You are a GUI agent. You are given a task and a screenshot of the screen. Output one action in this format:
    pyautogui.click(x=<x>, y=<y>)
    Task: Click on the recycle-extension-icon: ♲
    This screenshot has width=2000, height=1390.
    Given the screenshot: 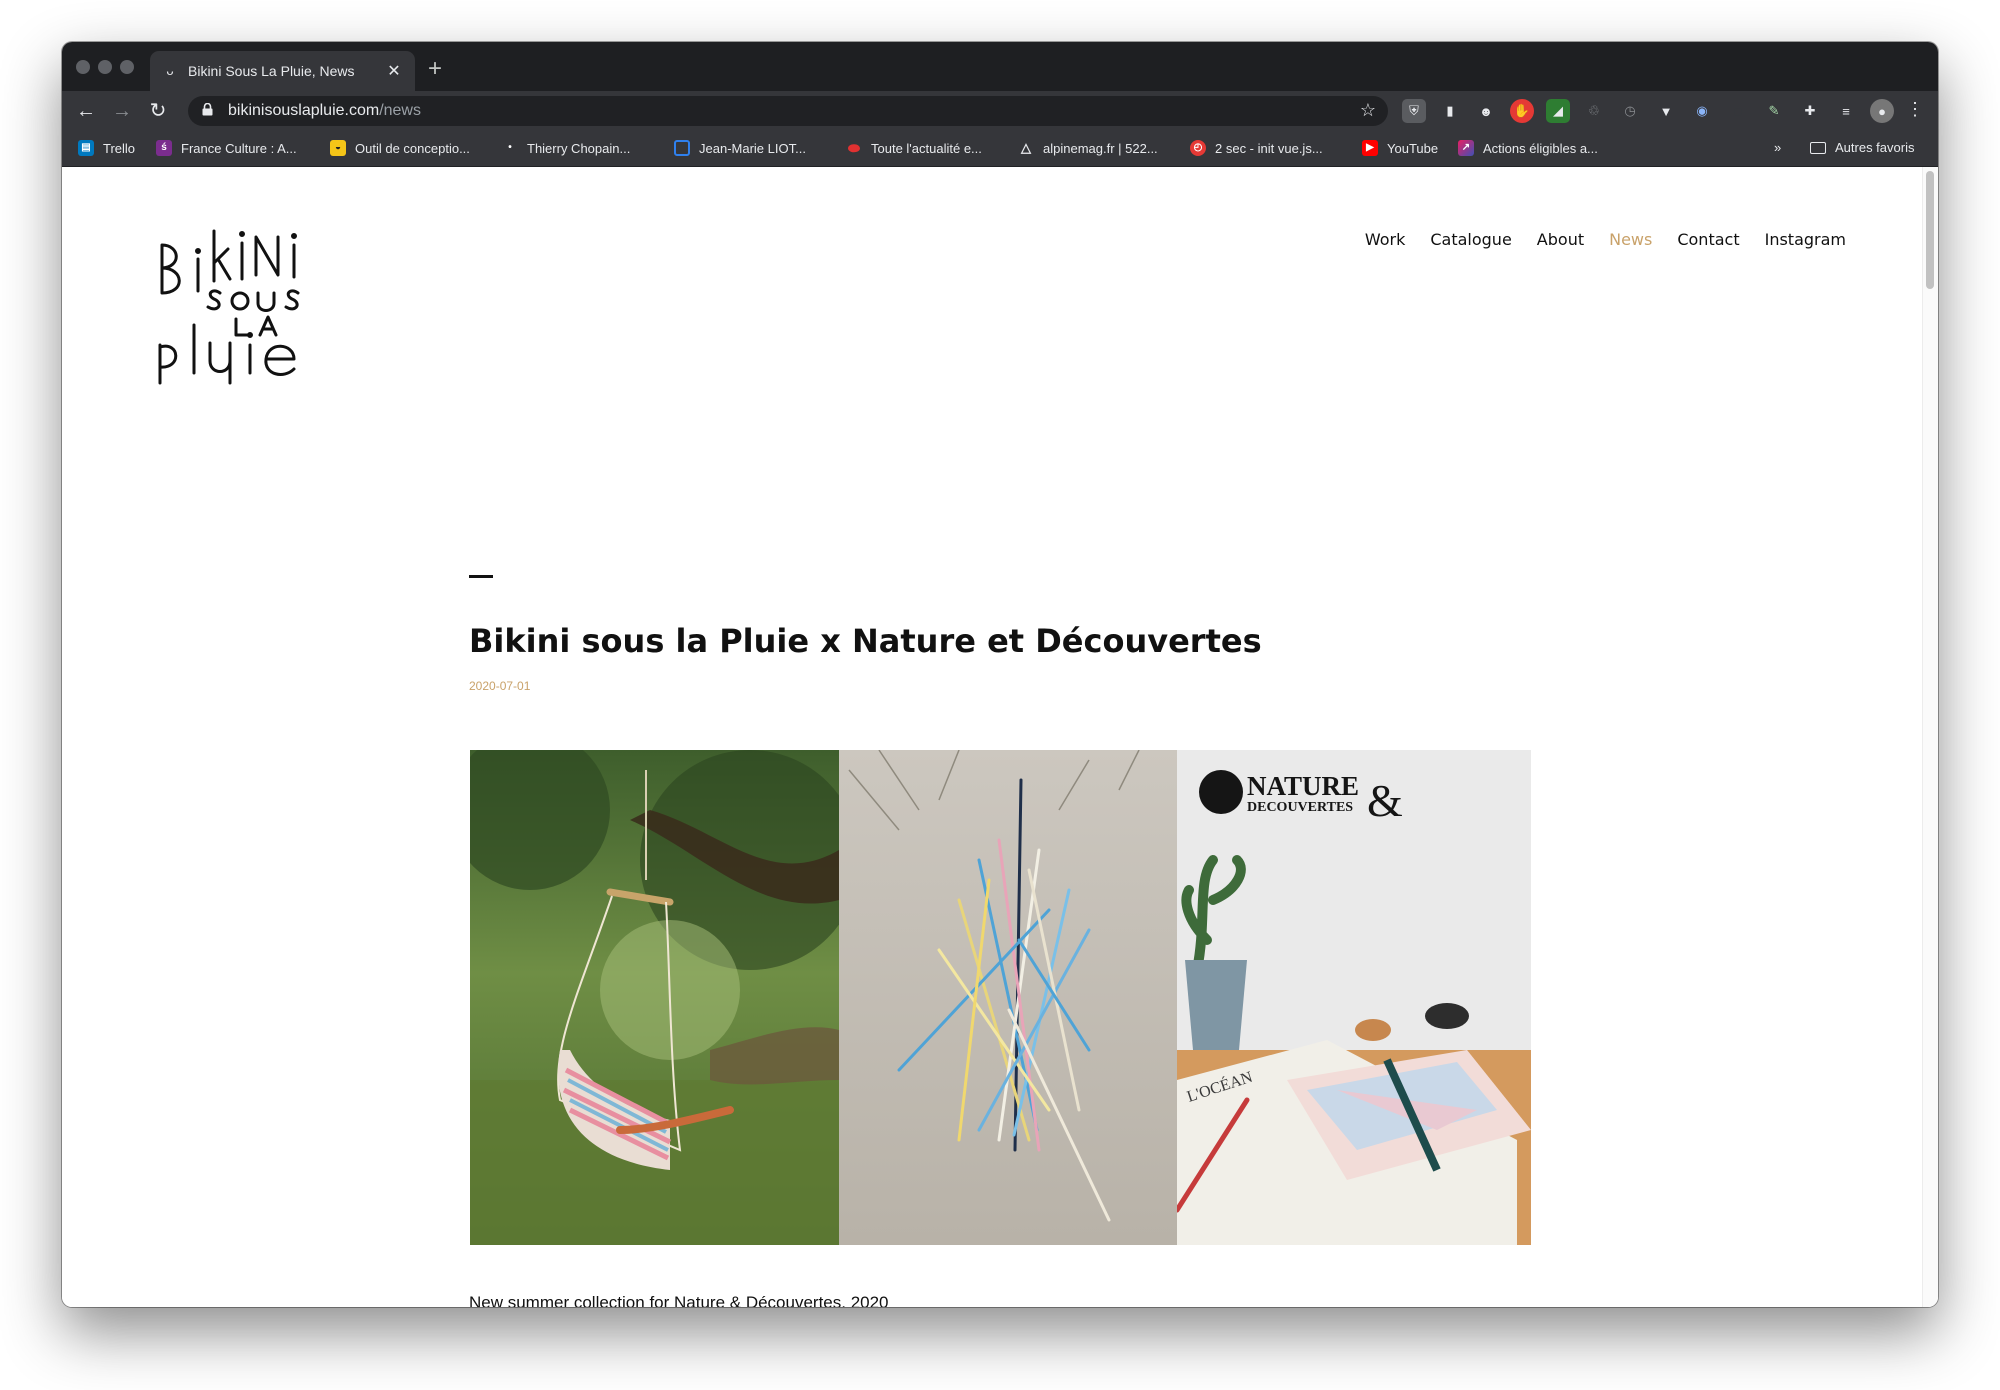 What is the action you would take?
    pyautogui.click(x=1594, y=111)
    